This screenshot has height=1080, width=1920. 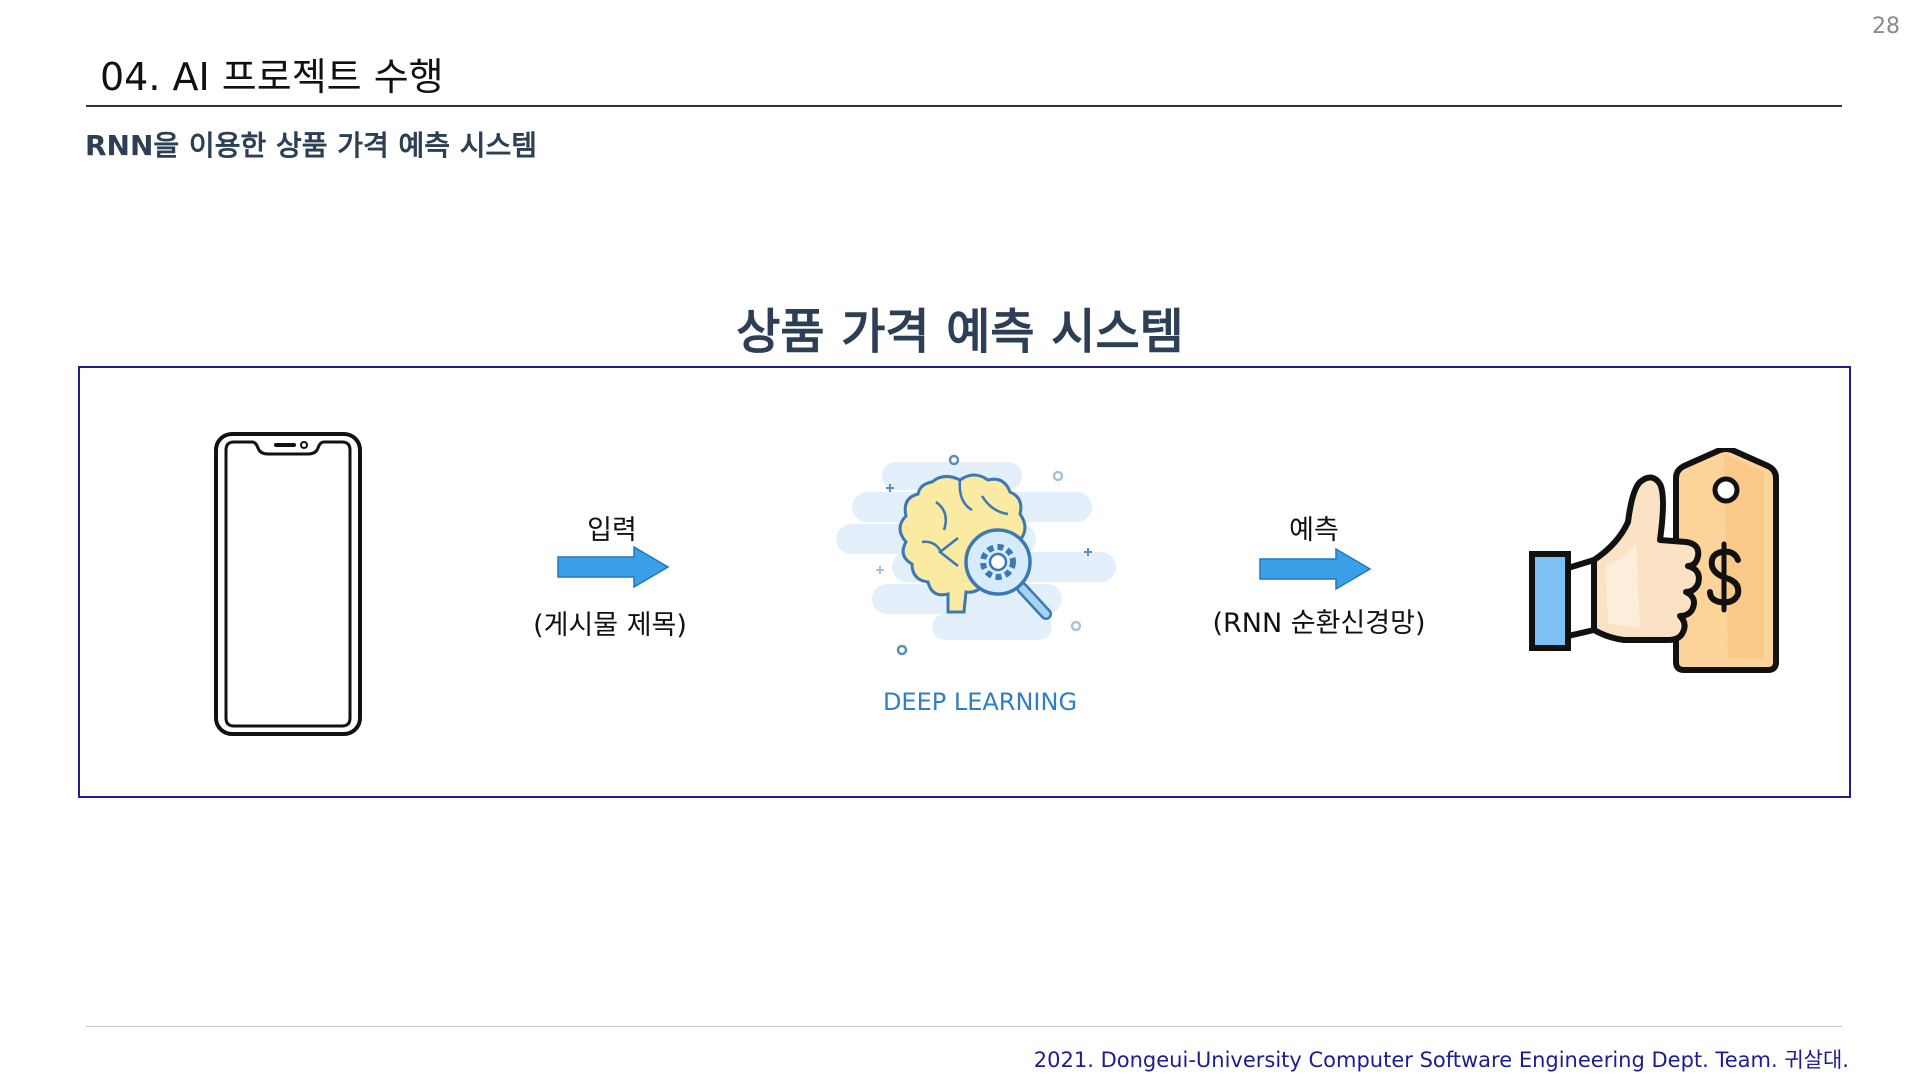 I want to click on output-label: 예측, so click(x=1314, y=530).